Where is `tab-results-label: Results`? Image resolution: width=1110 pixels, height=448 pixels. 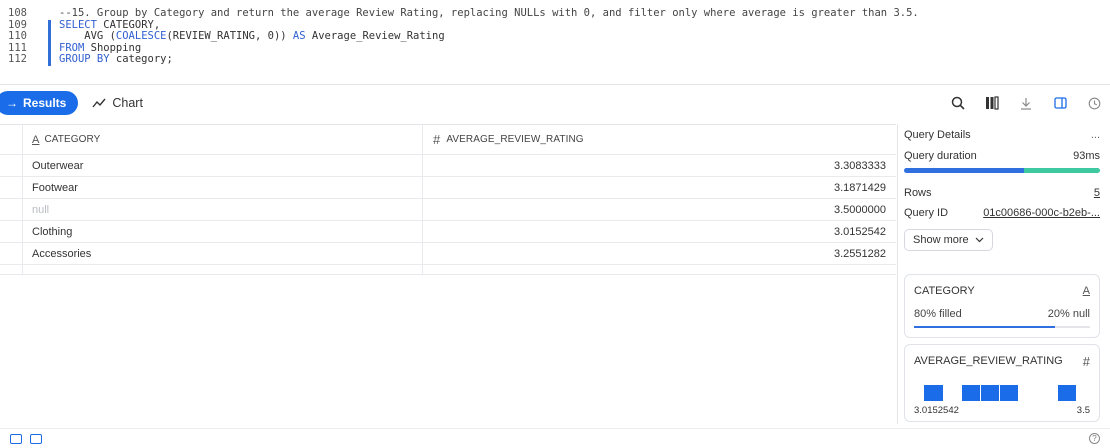 tab-results-label: Results is located at coordinates (45, 102).